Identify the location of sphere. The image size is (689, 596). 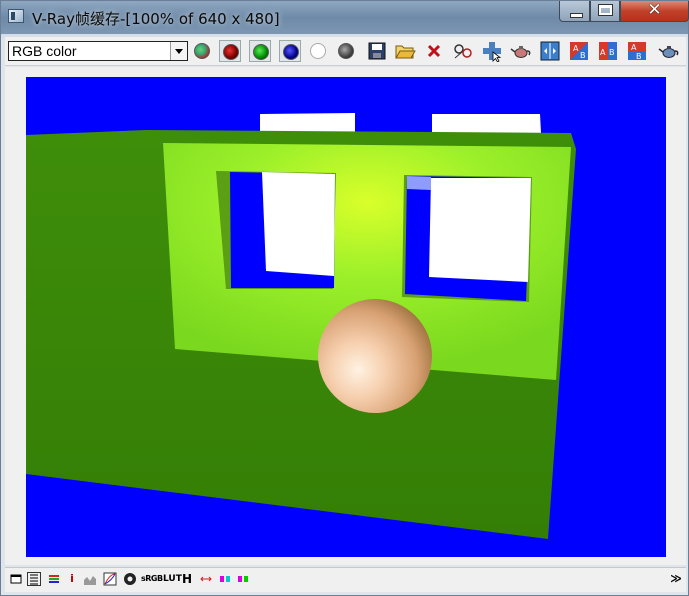
(375, 356).